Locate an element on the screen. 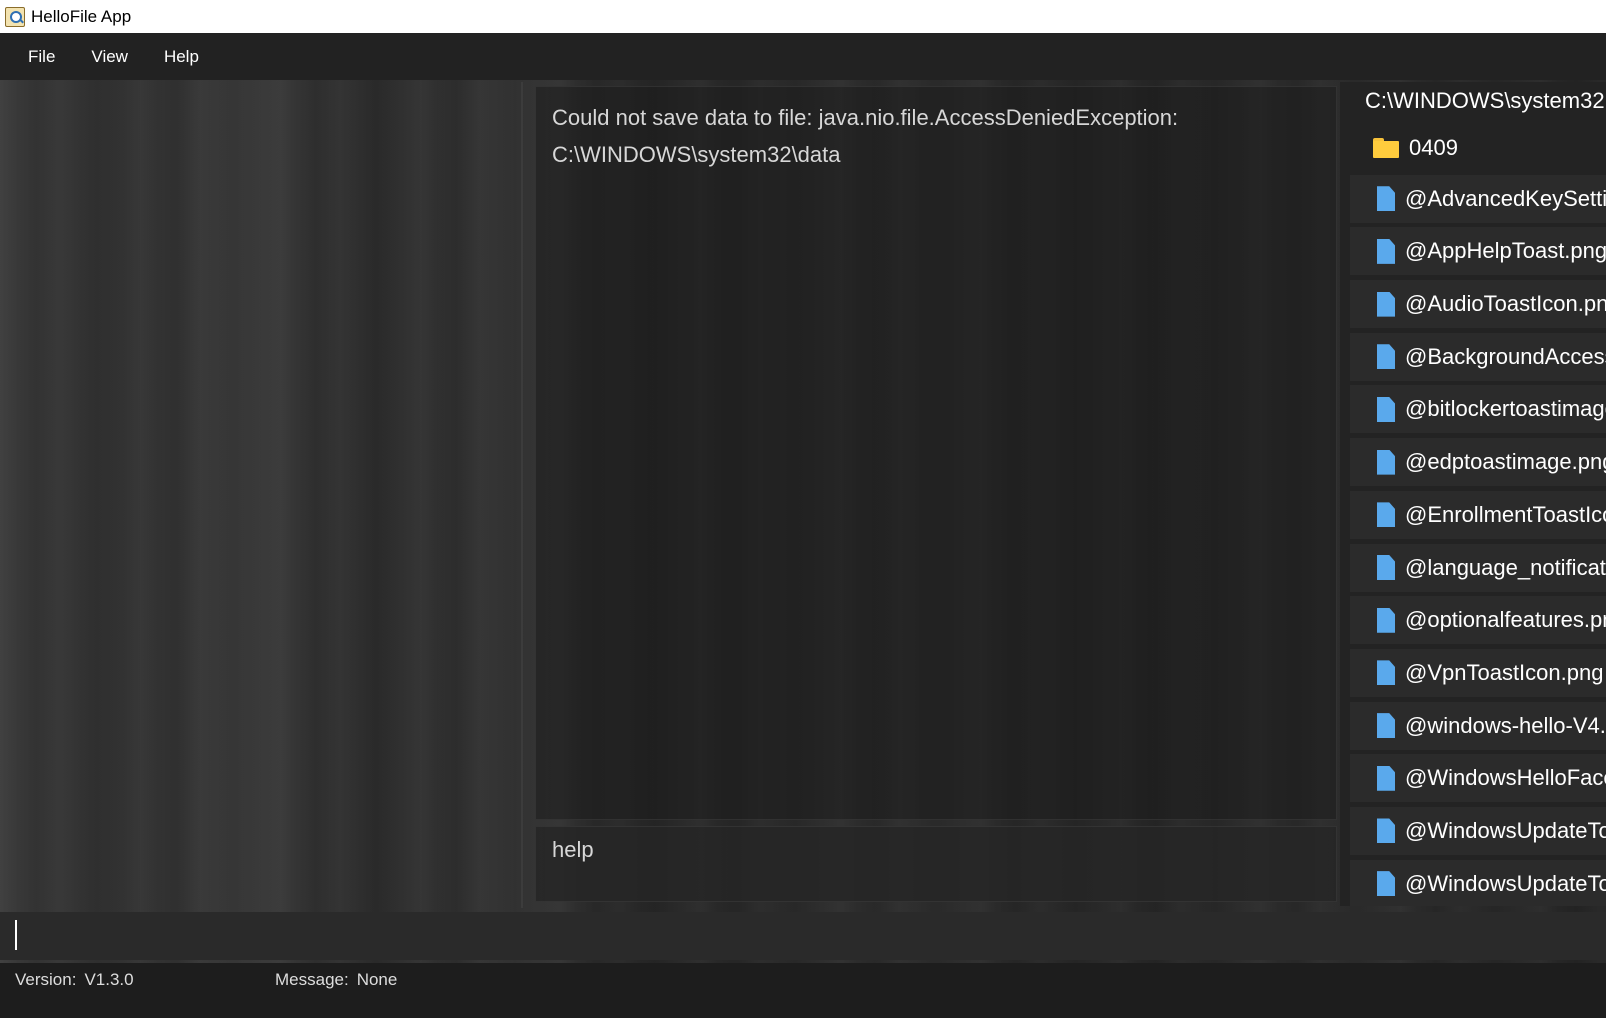 Image resolution: width=1606 pixels, height=1018 pixels. list-item: @AppHelpToast.png is located at coordinates (1478, 251).